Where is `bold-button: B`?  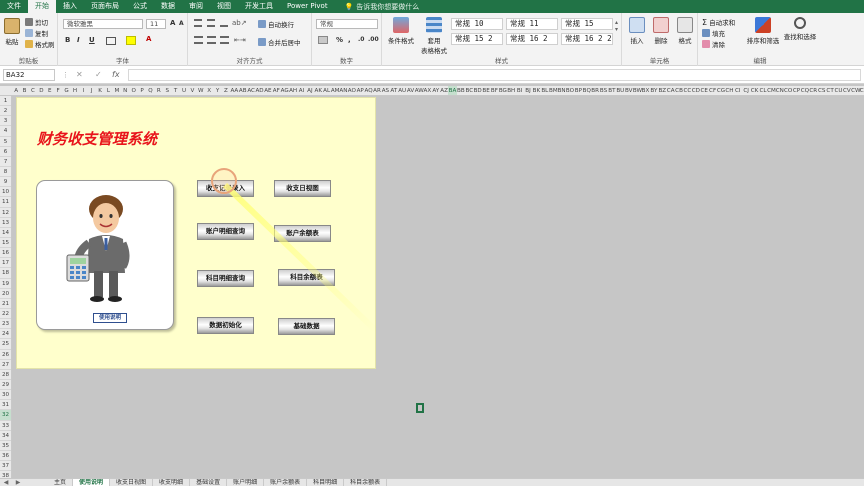
bold-button: B is located at coordinates (67, 40).